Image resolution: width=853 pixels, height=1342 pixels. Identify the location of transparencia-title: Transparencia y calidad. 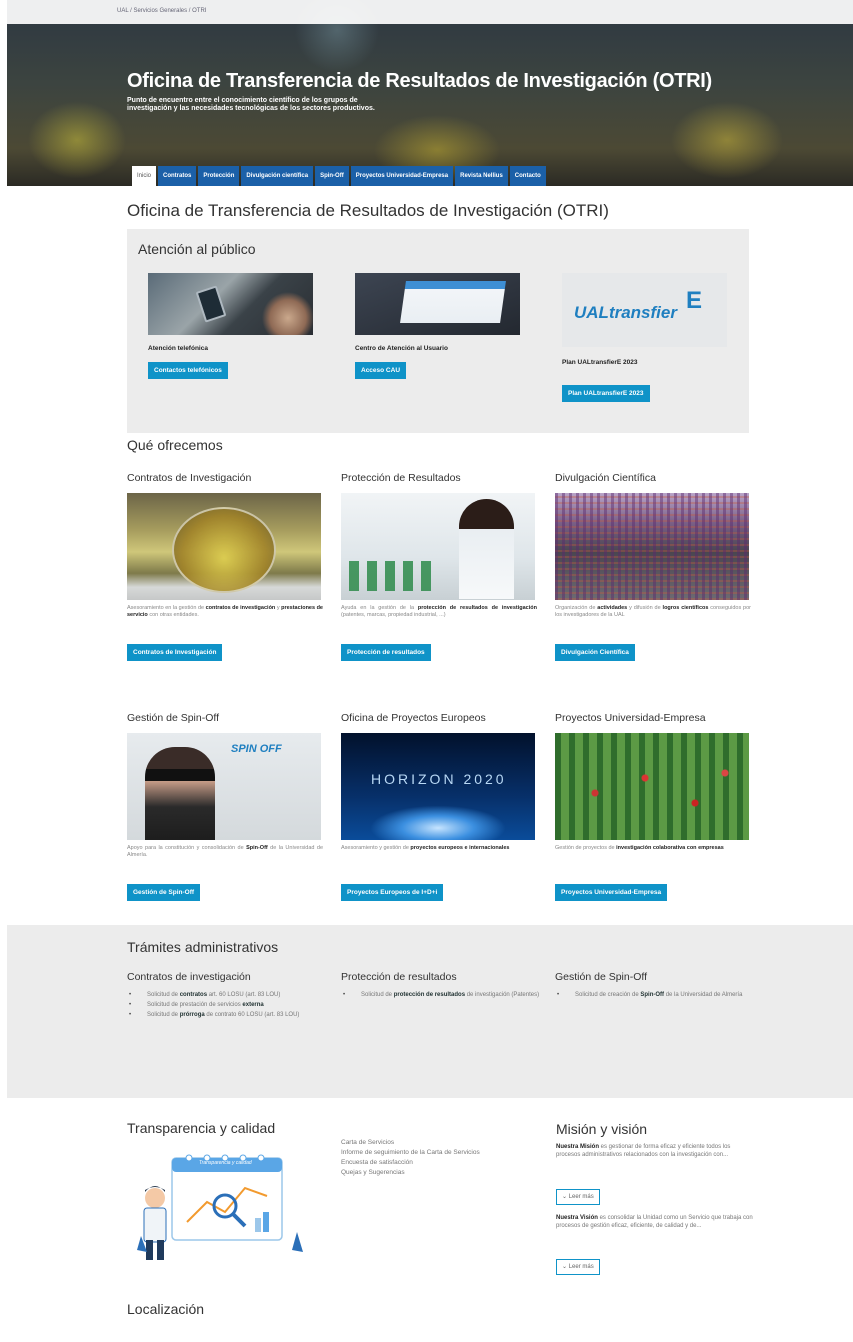
(201, 1128).